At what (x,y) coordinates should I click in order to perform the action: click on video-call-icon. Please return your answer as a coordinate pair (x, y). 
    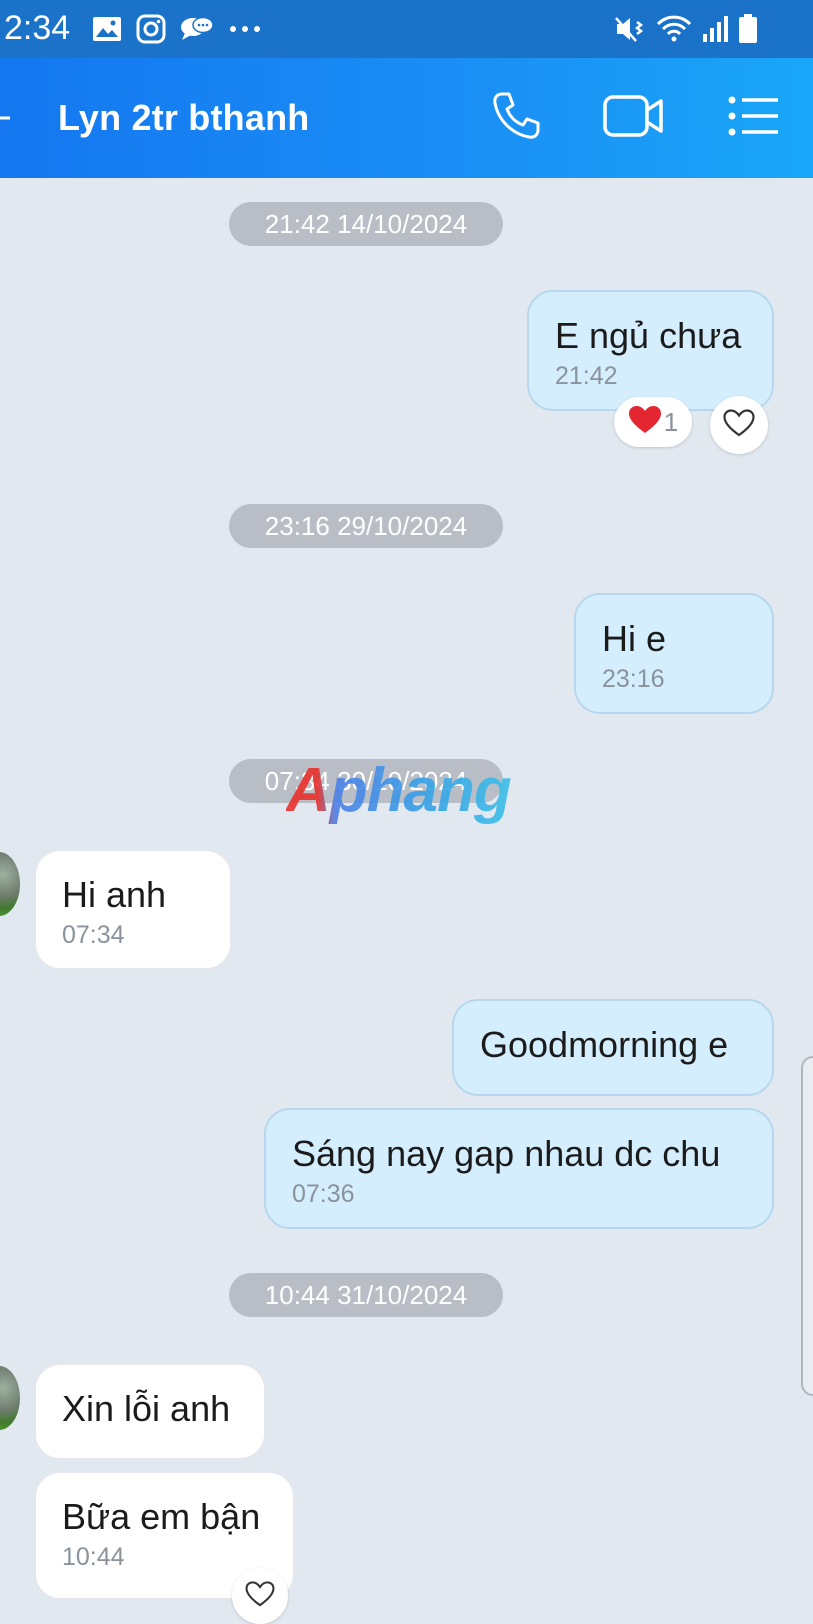
    Looking at the image, I should click on (634, 118).